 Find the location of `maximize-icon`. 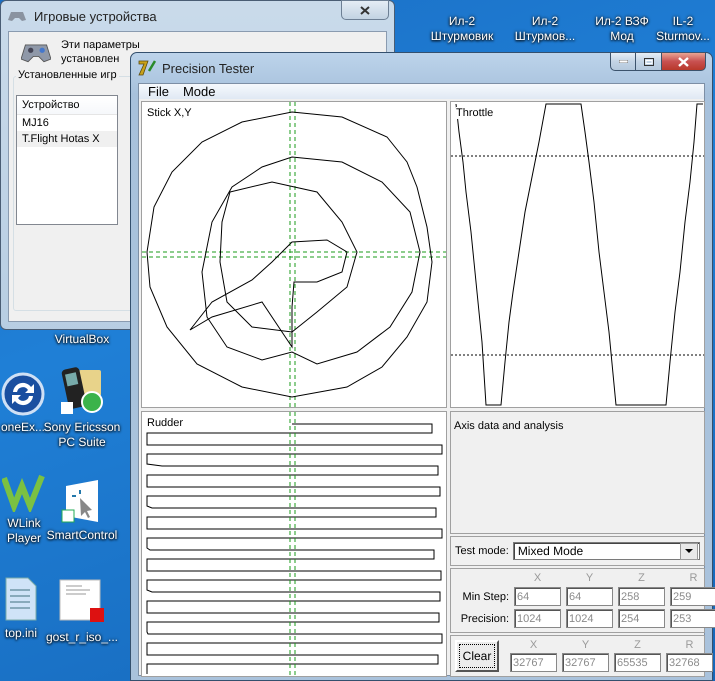

maximize-icon is located at coordinates (649, 62).